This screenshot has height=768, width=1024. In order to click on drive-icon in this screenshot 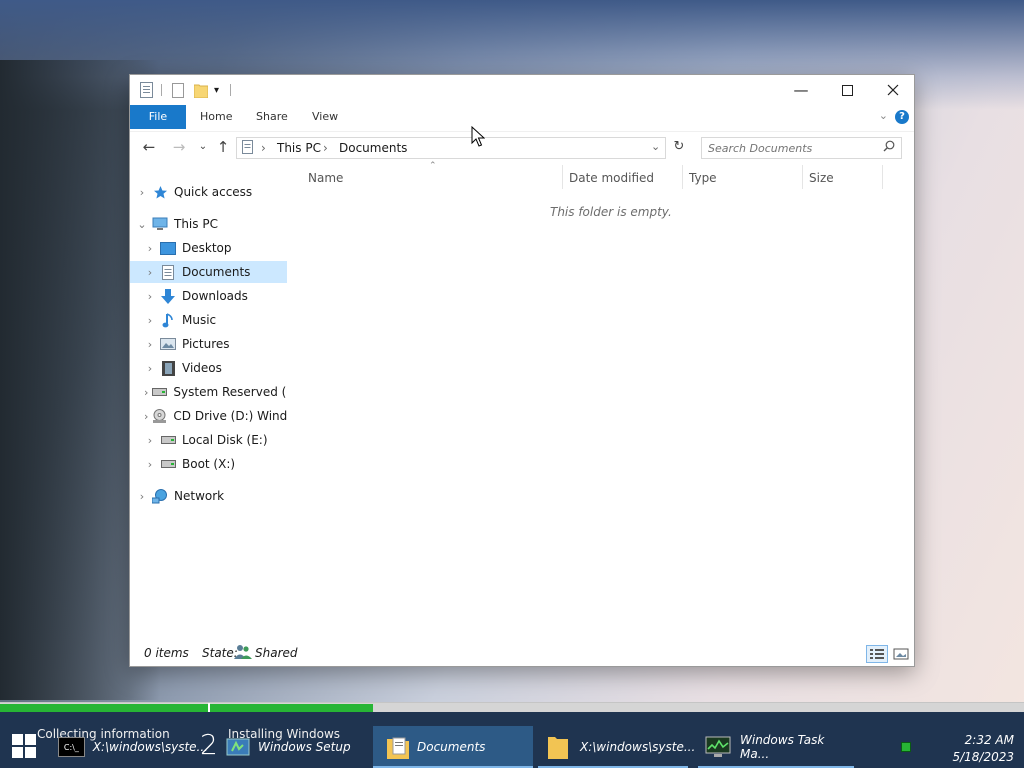, I will do `click(168, 440)`.